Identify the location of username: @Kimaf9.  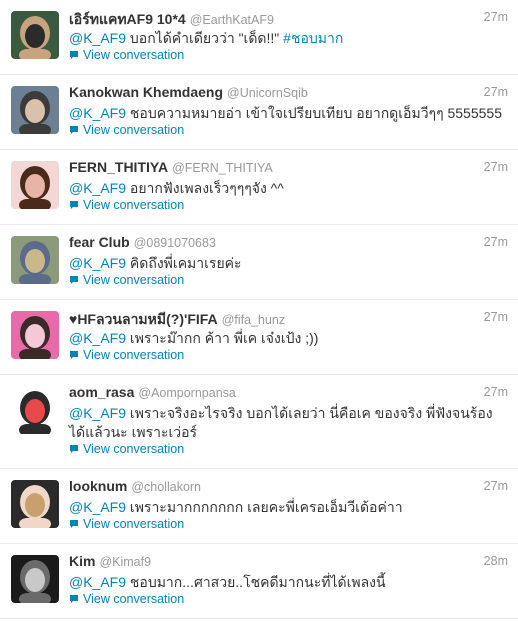
(125, 562).